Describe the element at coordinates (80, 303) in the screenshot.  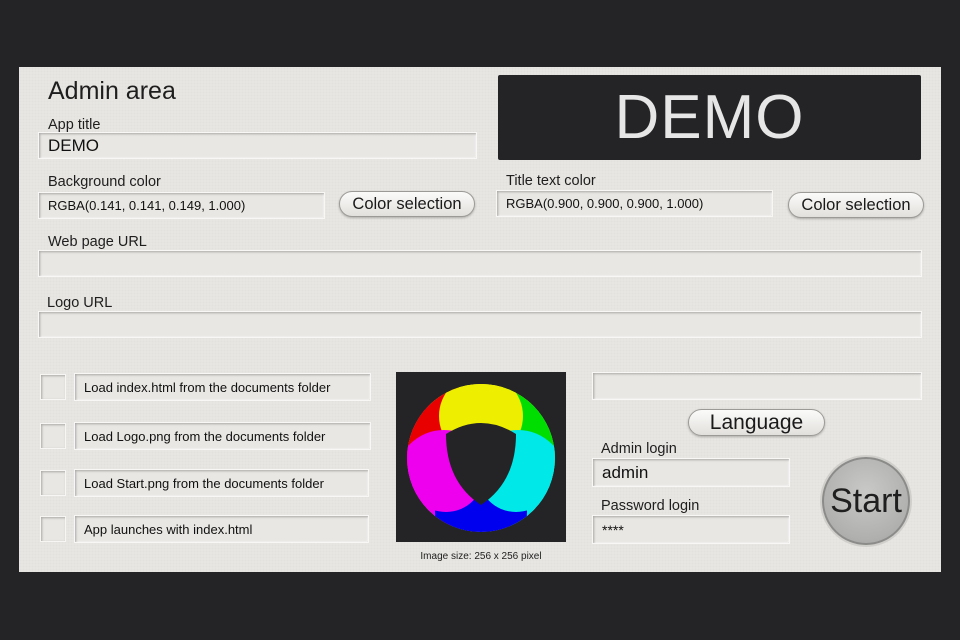
I see `logo-url-label: Logo URL` at that location.